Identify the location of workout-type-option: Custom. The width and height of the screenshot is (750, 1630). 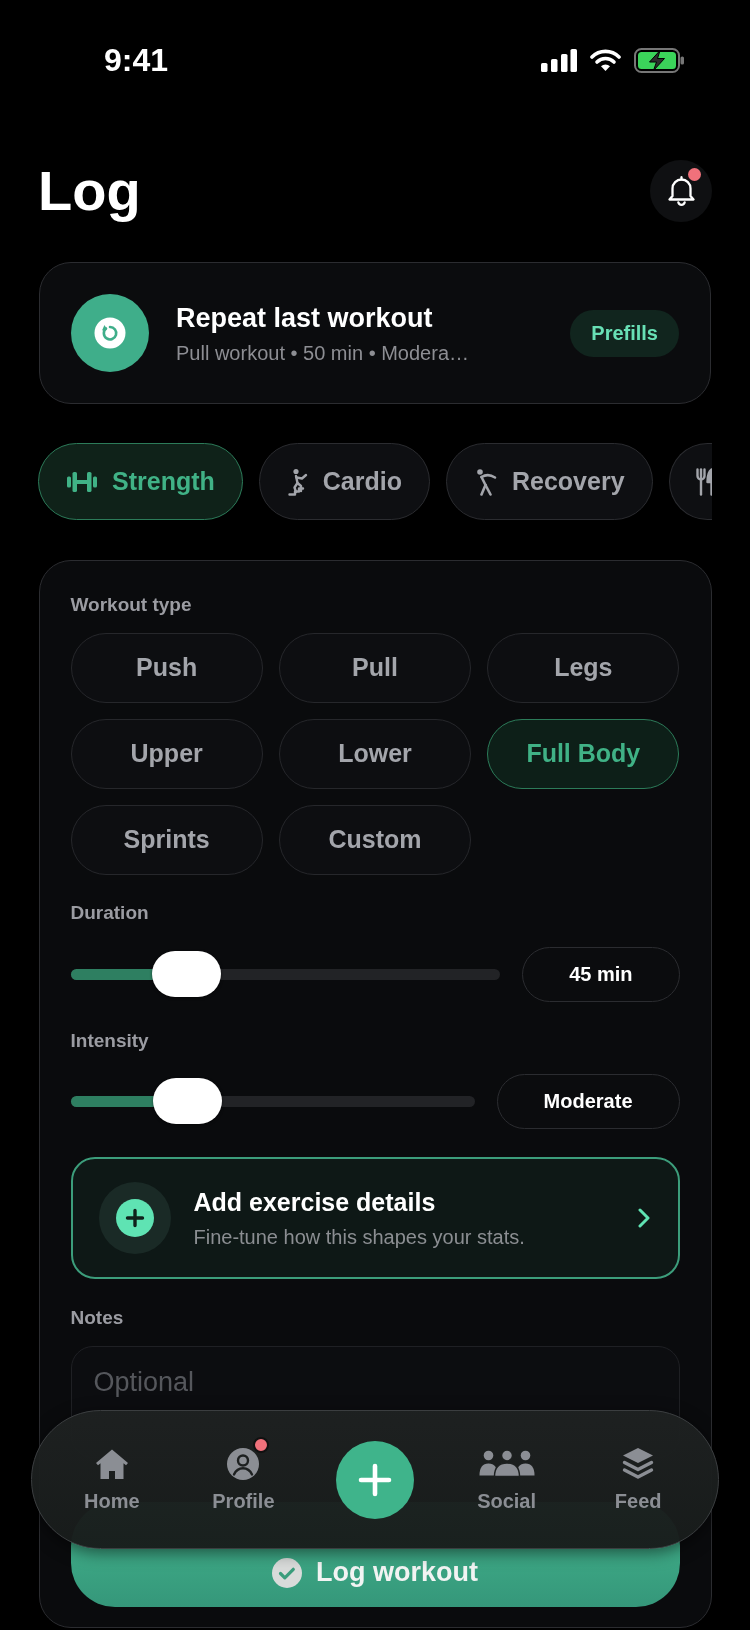
(375, 839).